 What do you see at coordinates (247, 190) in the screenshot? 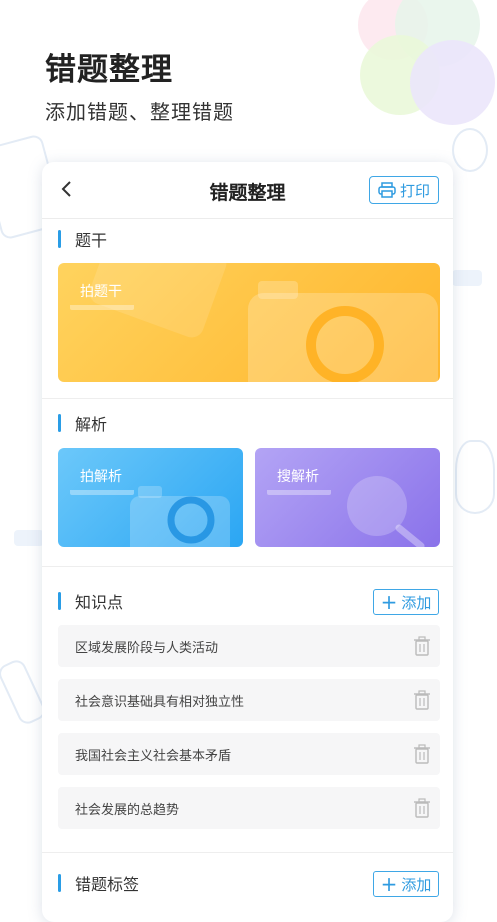
I see `top-bar: 错题整理 打印` at bounding box center [247, 190].